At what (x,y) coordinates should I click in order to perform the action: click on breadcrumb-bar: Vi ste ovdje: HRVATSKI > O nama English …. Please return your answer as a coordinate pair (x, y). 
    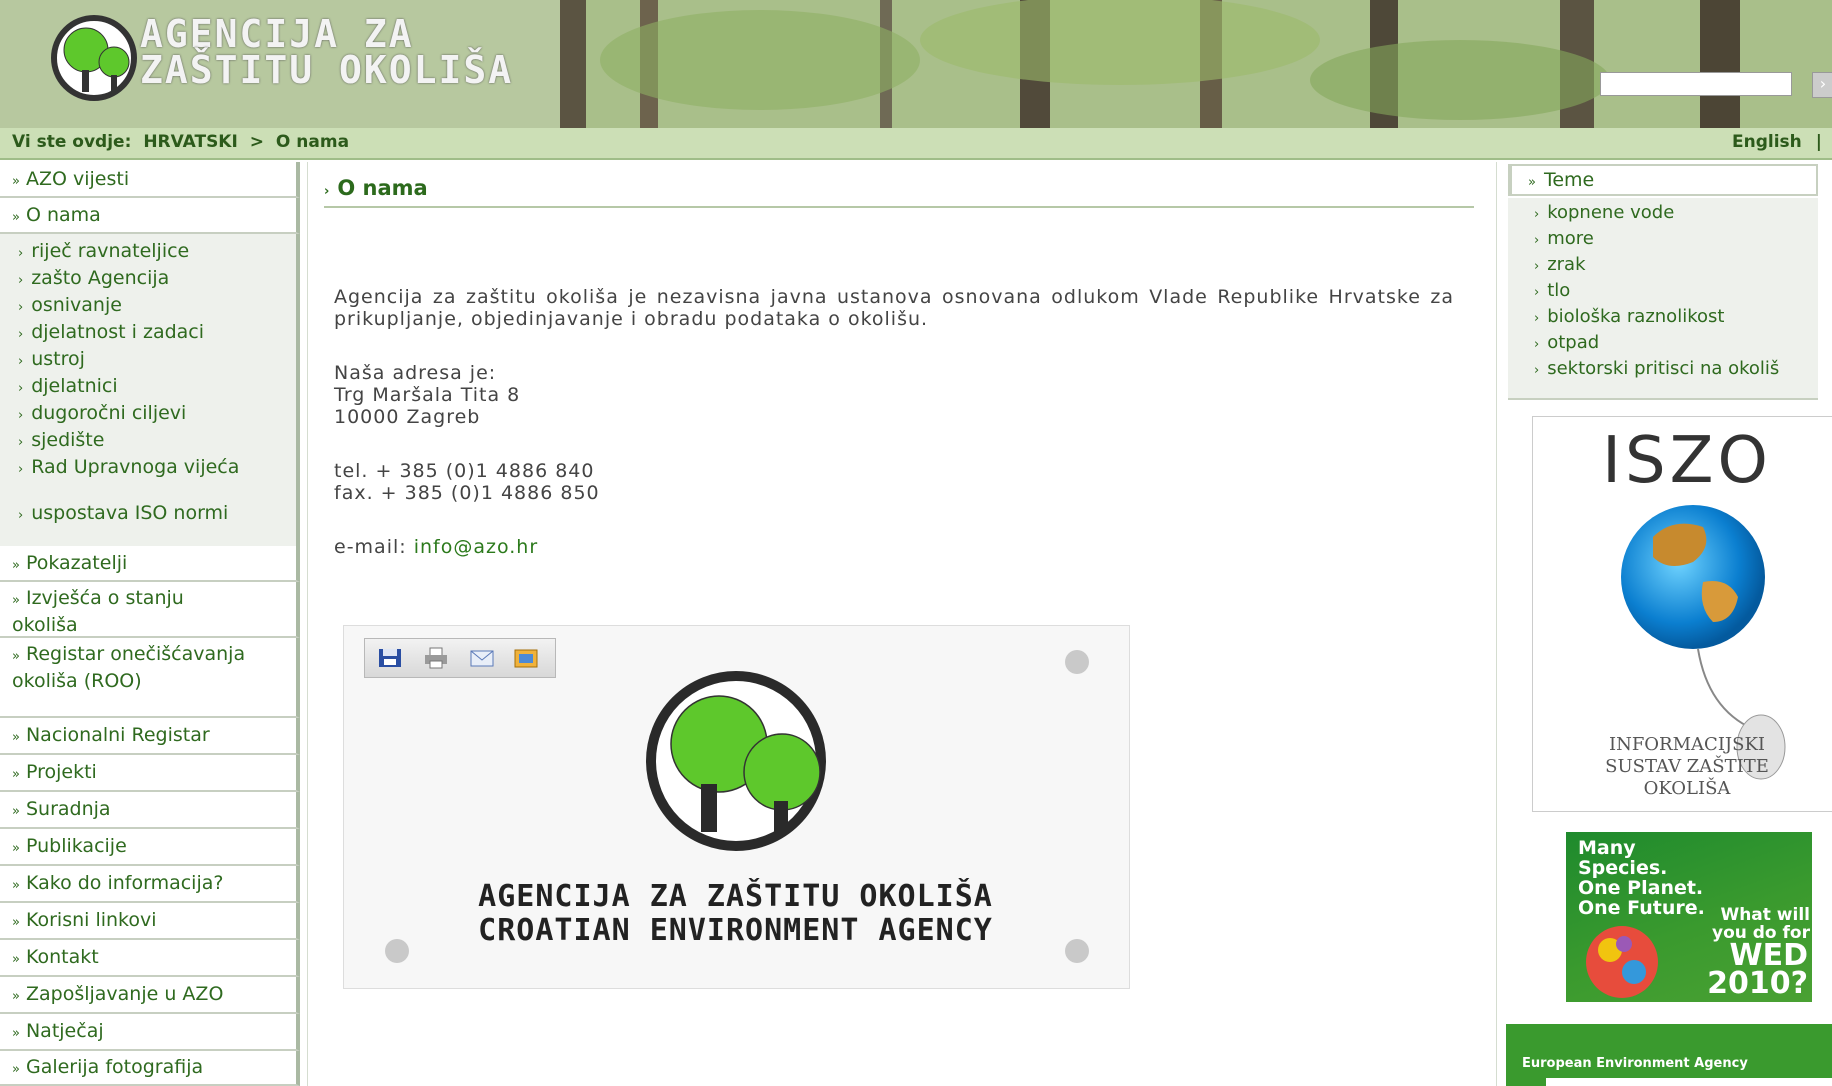
    Looking at the image, I should click on (916, 144).